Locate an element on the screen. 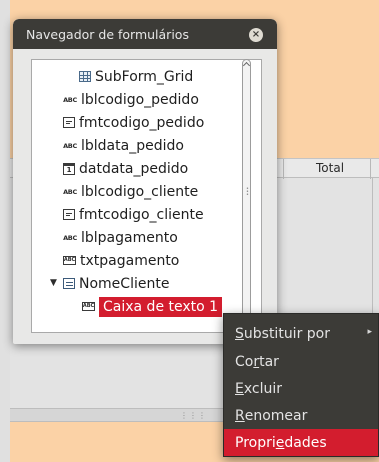 Image resolution: width=379 pixels, height=462 pixels. tree-item-label: txtpagamento is located at coordinates (130, 260).